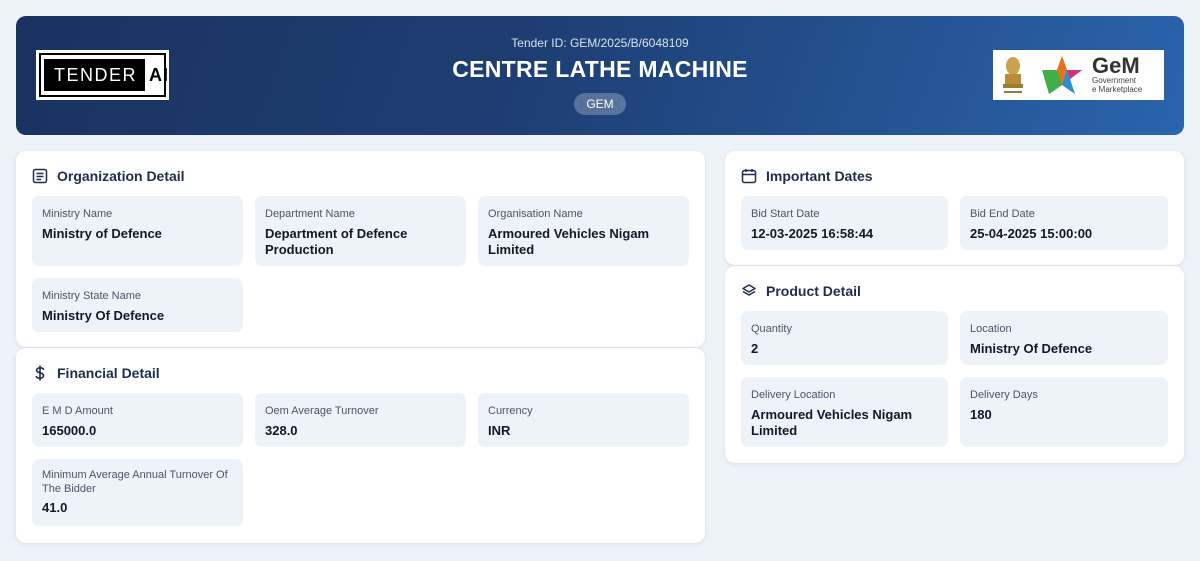 Image resolution: width=1200 pixels, height=561 pixels. Describe the element at coordinates (600, 43) in the screenshot. I see `tender-id: Tender ID: GEM/2025/B/6048109` at that location.